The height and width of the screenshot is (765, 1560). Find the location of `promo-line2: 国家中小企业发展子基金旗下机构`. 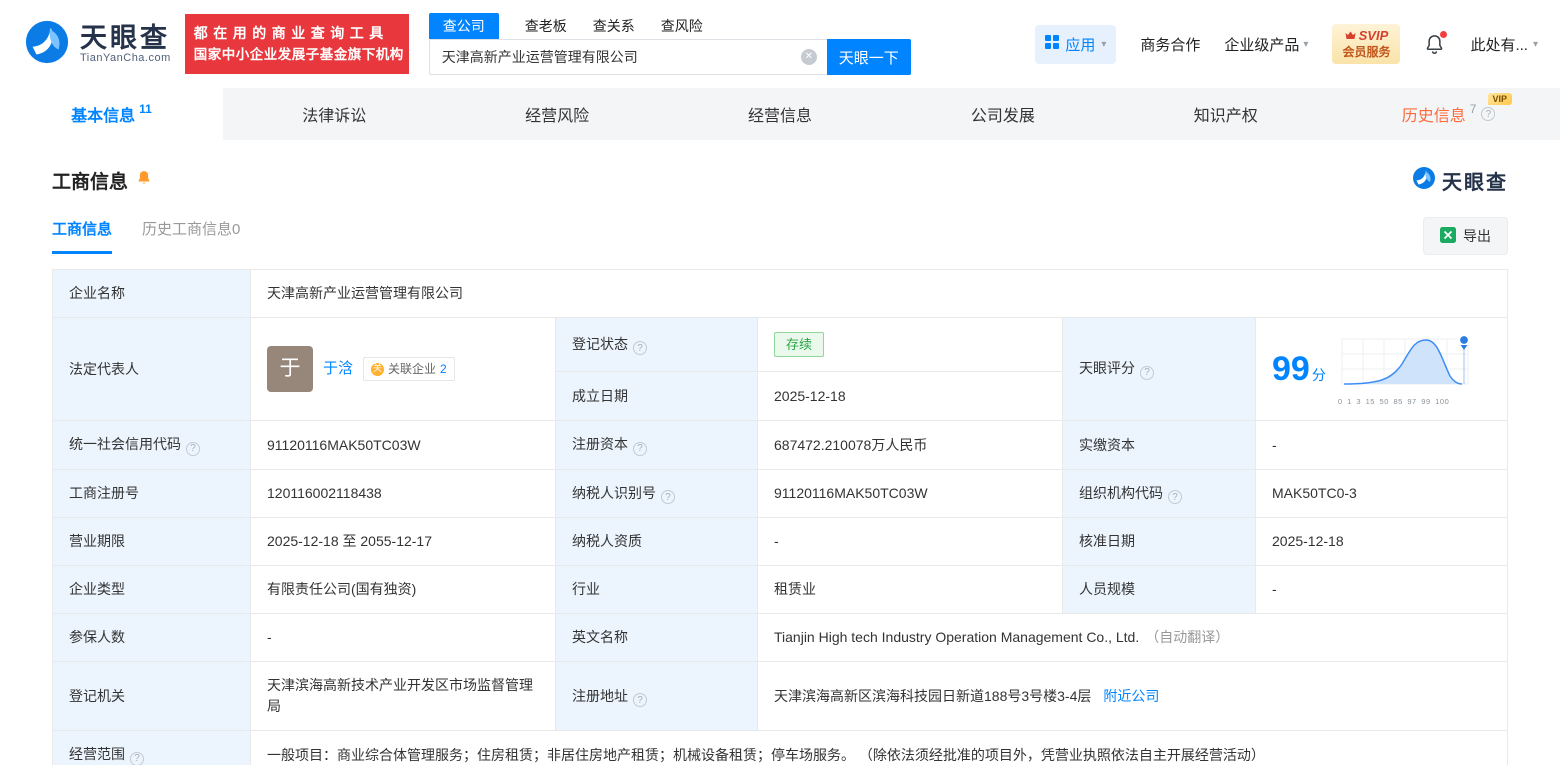

promo-line2: 国家中小企业发展子基金旗下机构 is located at coordinates (298, 54).